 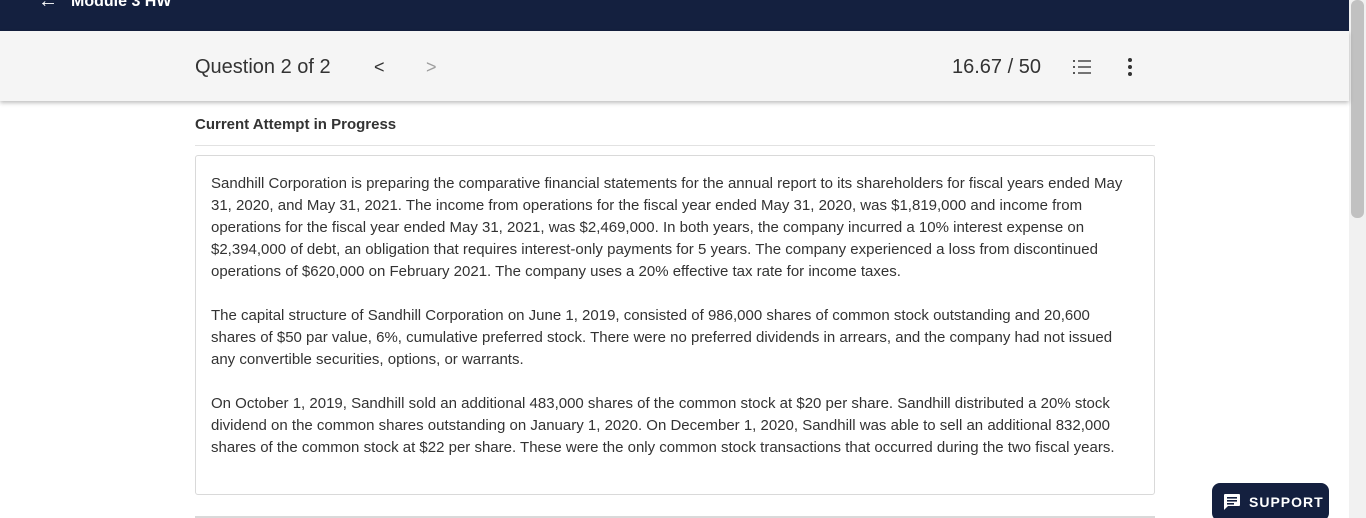 What do you see at coordinates (1286, 502) in the screenshot?
I see `support-label: SUPPORT` at bounding box center [1286, 502].